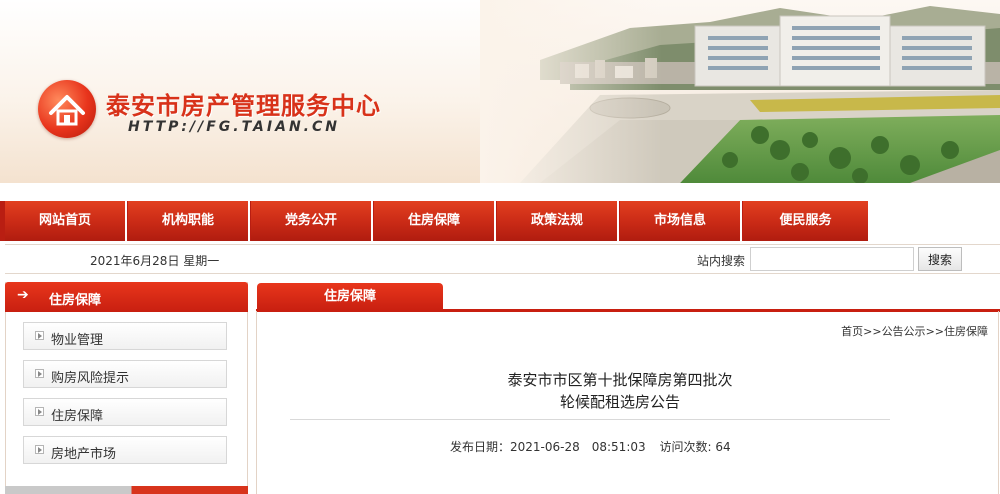 This screenshot has width=1000, height=494. Describe the element at coordinates (832, 259) in the screenshot. I see `search-input` at that location.